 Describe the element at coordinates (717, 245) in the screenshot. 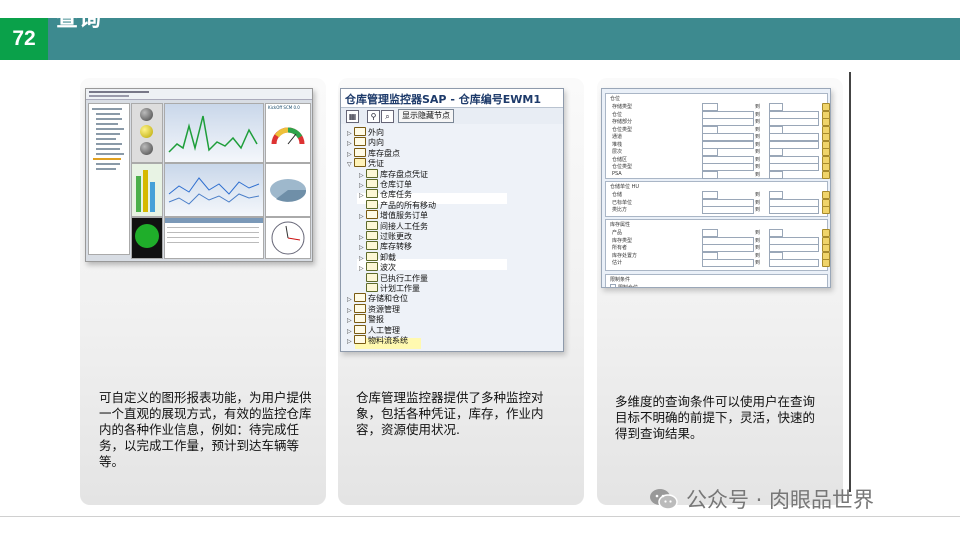

I see `query-group: 库存属性 产品到库存类型到所有者到库存处置方到估计到` at that location.